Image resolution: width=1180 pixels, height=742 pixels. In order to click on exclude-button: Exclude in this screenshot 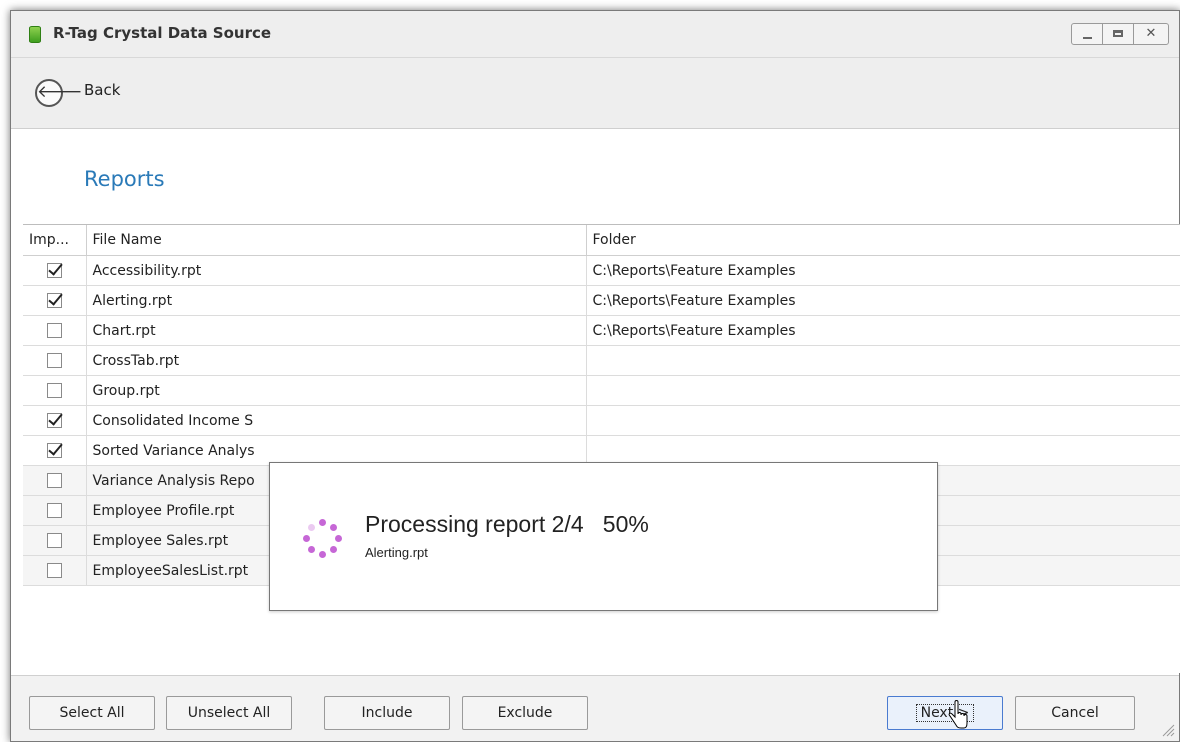, I will do `click(525, 713)`.